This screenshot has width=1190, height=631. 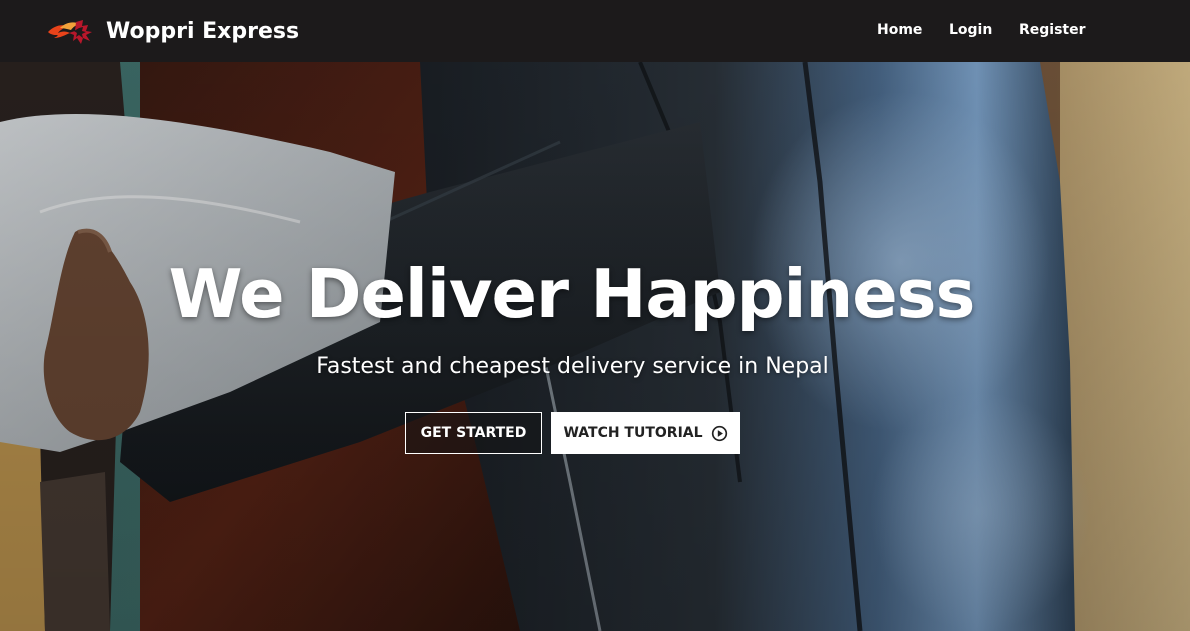 What do you see at coordinates (1052, 30) in the screenshot?
I see `nav-register-link: Register` at bounding box center [1052, 30].